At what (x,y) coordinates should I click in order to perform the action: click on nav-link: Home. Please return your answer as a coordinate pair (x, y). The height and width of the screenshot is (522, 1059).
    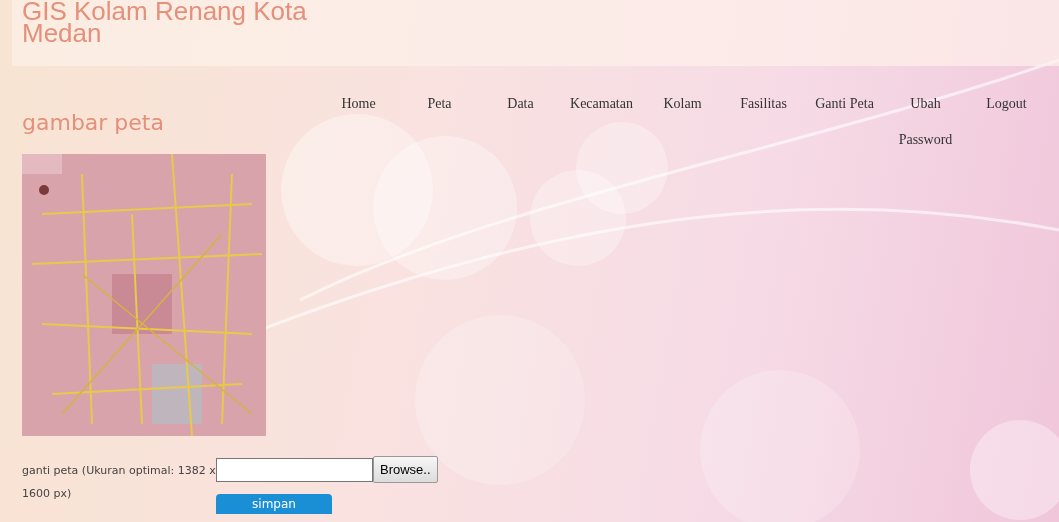
    Looking at the image, I should click on (358, 104).